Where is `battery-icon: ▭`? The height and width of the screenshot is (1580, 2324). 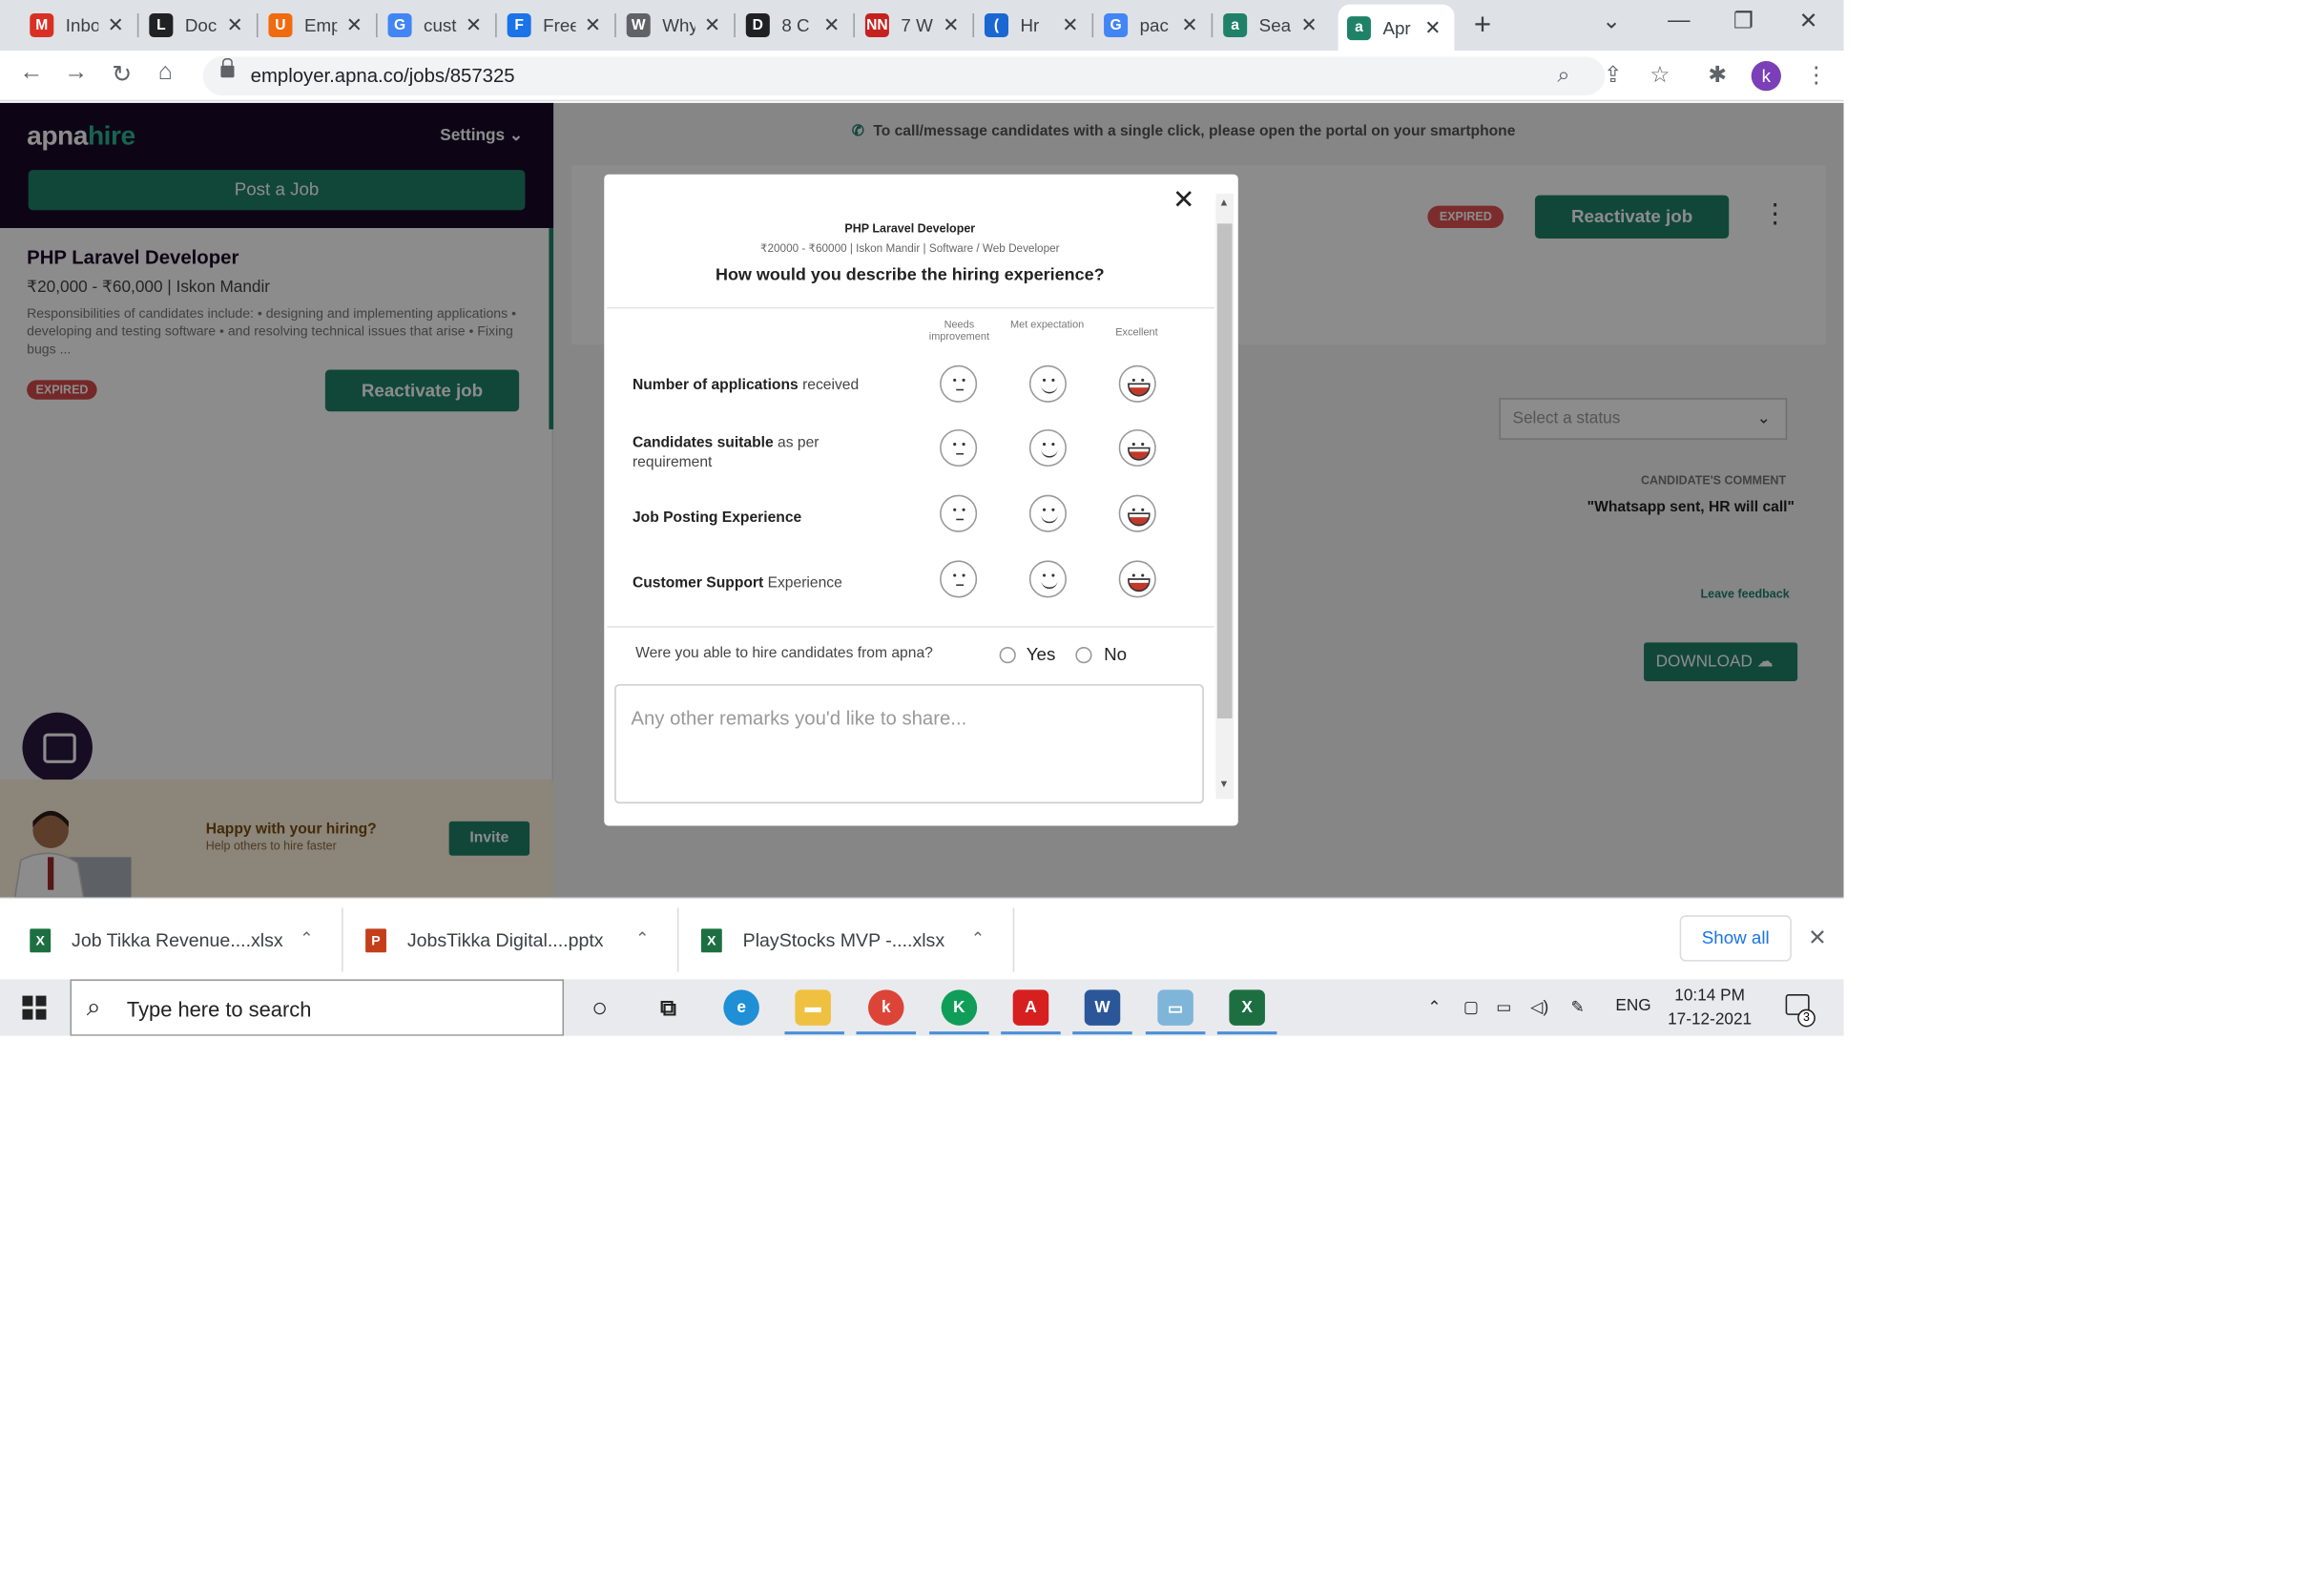 battery-icon: ▭ is located at coordinates (1503, 1007).